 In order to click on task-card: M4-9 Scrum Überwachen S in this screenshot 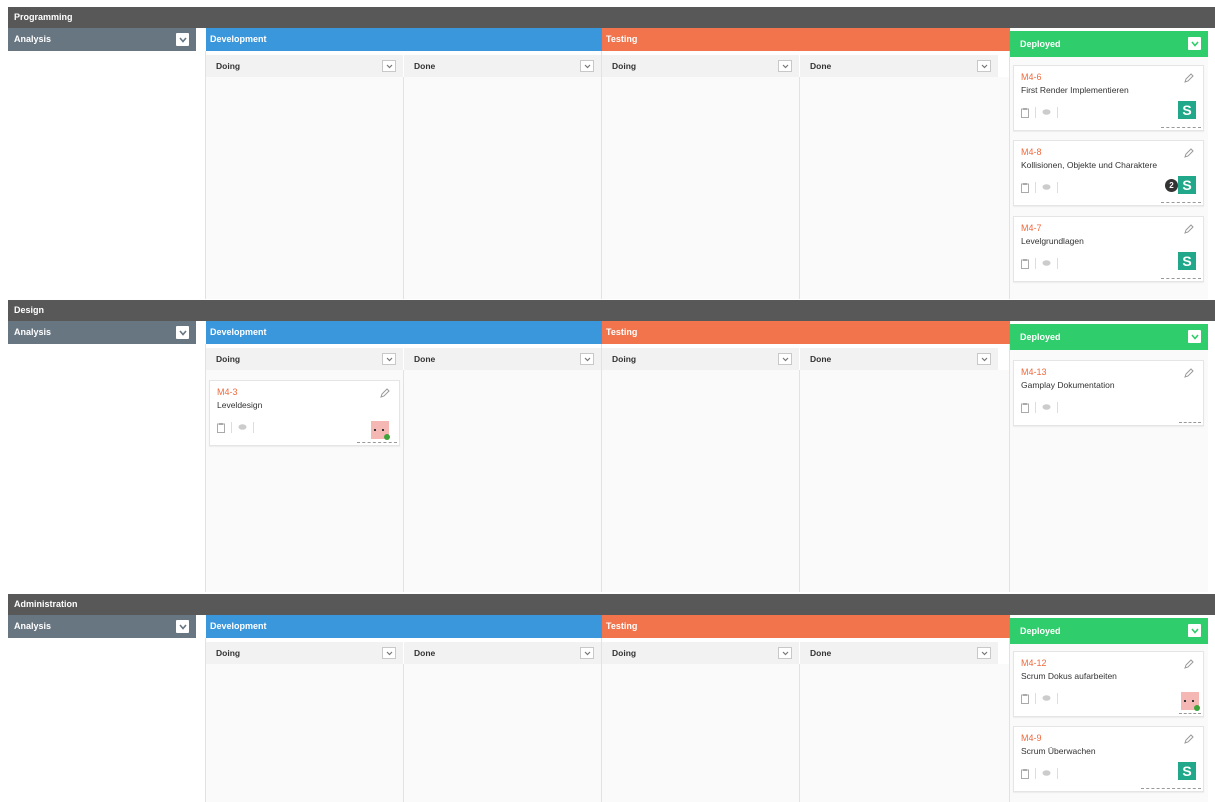, I will do `click(1108, 759)`.